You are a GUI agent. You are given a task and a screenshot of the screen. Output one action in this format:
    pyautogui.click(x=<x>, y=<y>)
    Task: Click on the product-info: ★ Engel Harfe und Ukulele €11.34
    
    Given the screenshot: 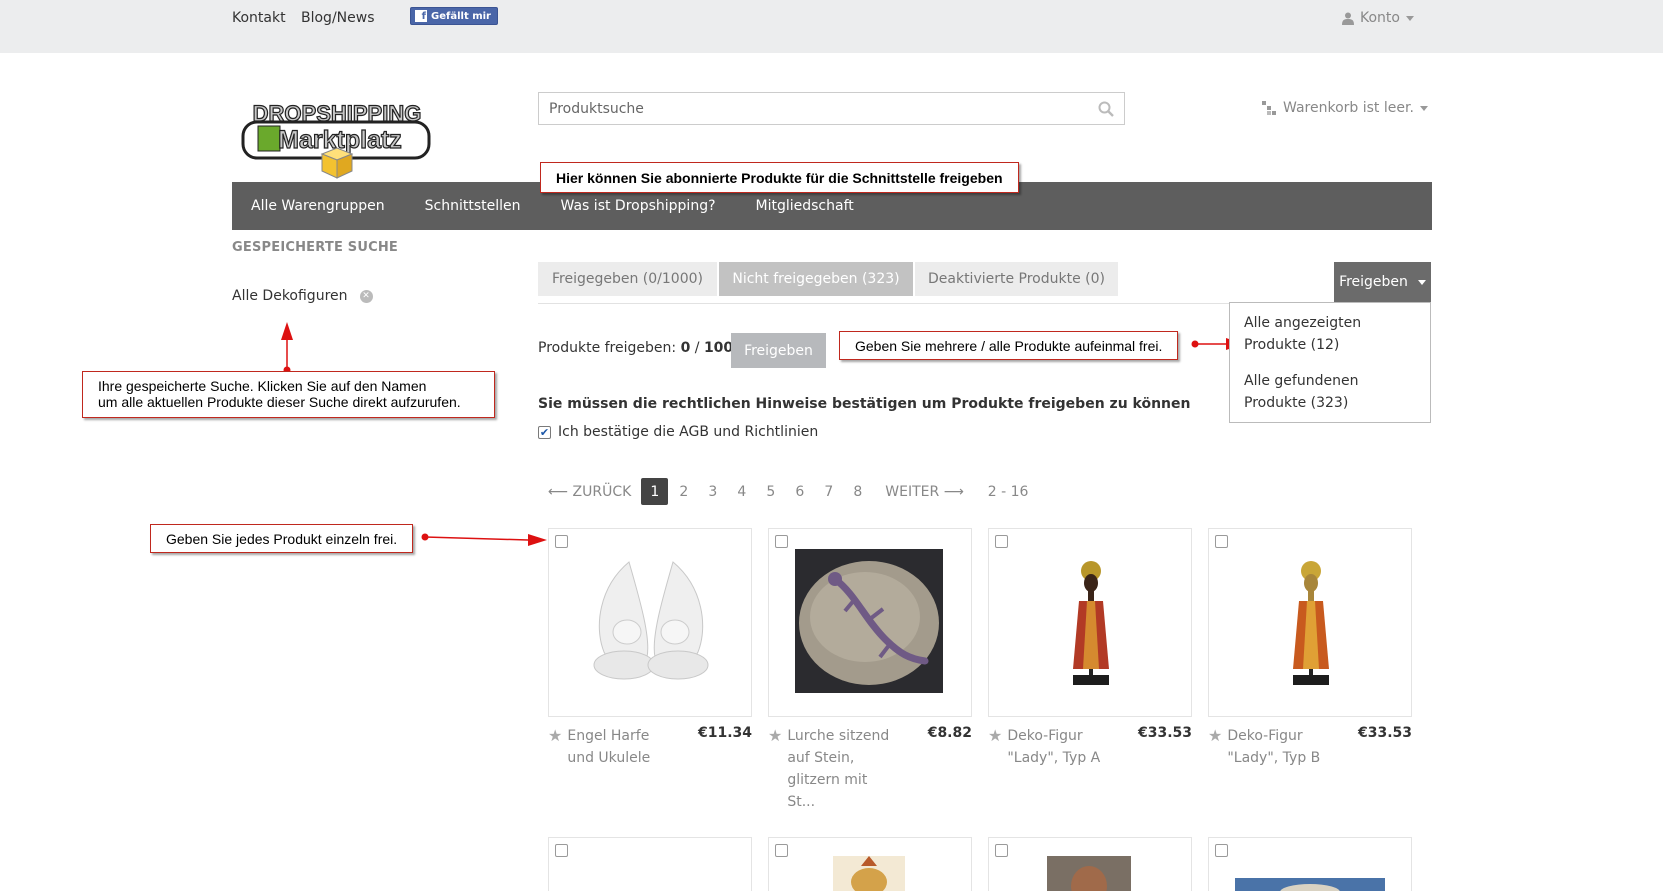 What is the action you would take?
    pyautogui.click(x=650, y=747)
    